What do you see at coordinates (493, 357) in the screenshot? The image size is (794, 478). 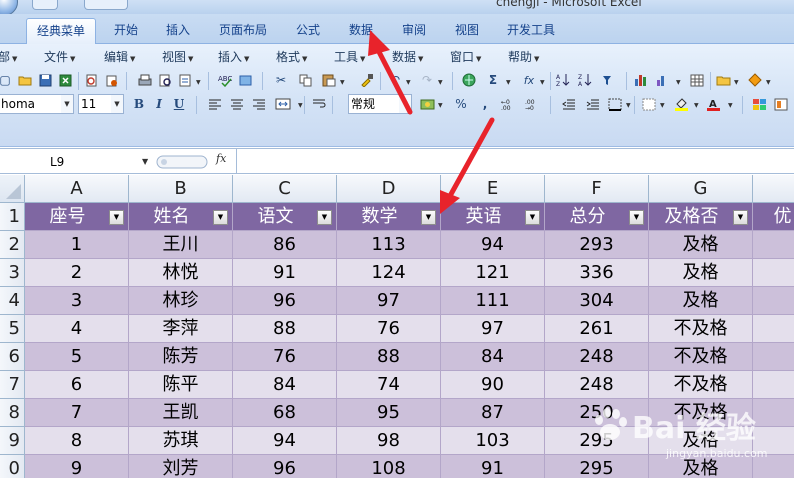 I see `table-cell: 84` at bounding box center [493, 357].